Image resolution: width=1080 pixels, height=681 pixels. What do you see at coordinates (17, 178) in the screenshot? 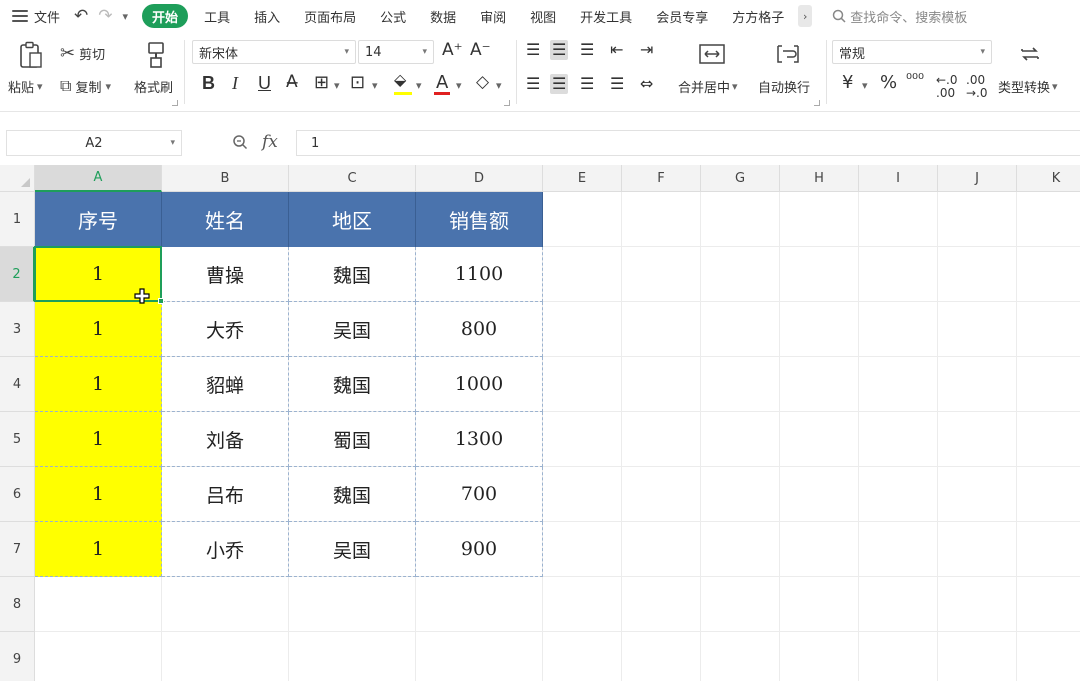
I see `select-all-corner` at bounding box center [17, 178].